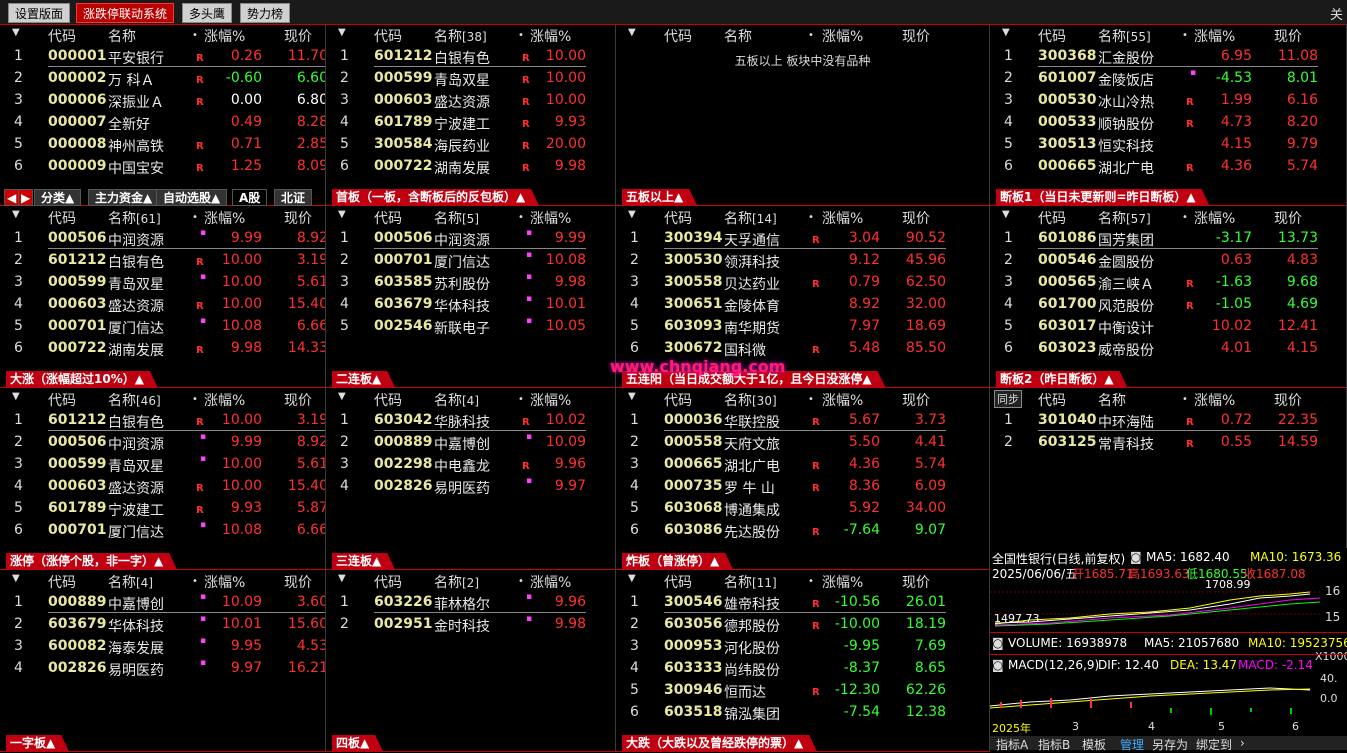 This screenshot has height=753, width=1347. I want to click on settings-icon: ◙, so click(998, 643).